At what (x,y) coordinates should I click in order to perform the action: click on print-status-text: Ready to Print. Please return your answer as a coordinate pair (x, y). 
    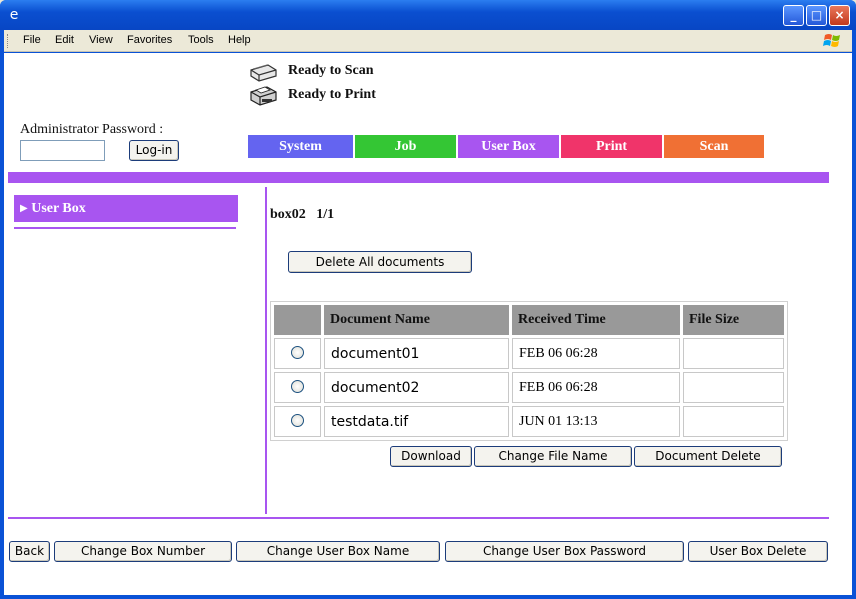
    Looking at the image, I should click on (332, 94).